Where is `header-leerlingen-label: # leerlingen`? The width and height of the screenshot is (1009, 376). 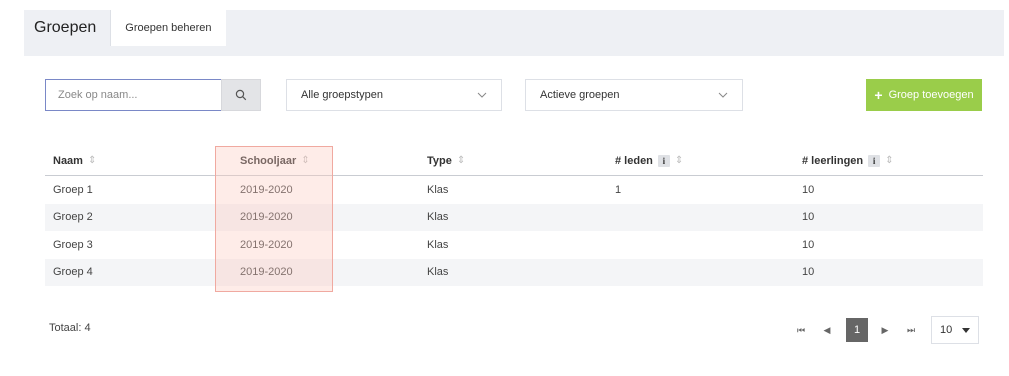 header-leerlingen-label: # leerlingen is located at coordinates (833, 160).